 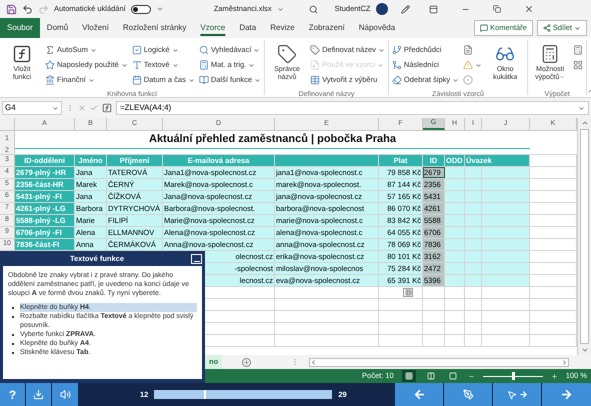 What do you see at coordinates (430, 376) in the screenshot?
I see `page-icon` at bounding box center [430, 376].